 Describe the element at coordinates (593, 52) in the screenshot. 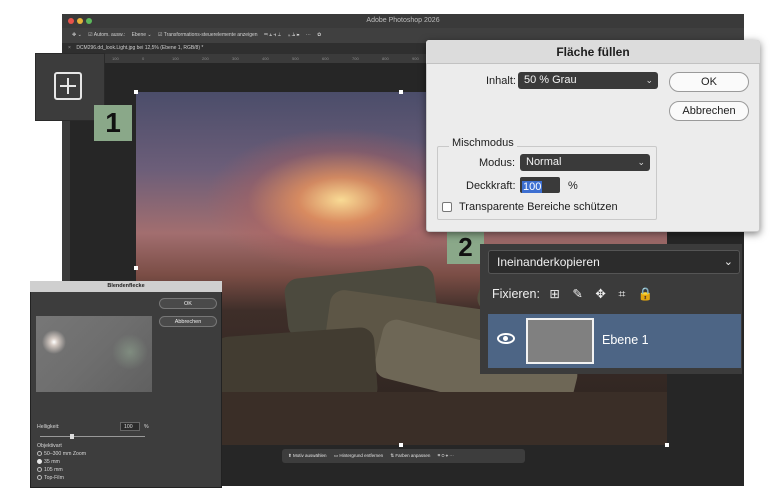

I see `fill-dialog-title: Fläche füllen` at that location.